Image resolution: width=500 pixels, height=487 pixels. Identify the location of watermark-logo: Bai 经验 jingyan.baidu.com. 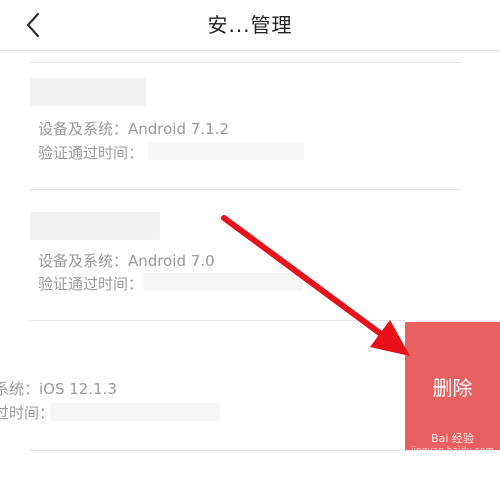
(452, 450).